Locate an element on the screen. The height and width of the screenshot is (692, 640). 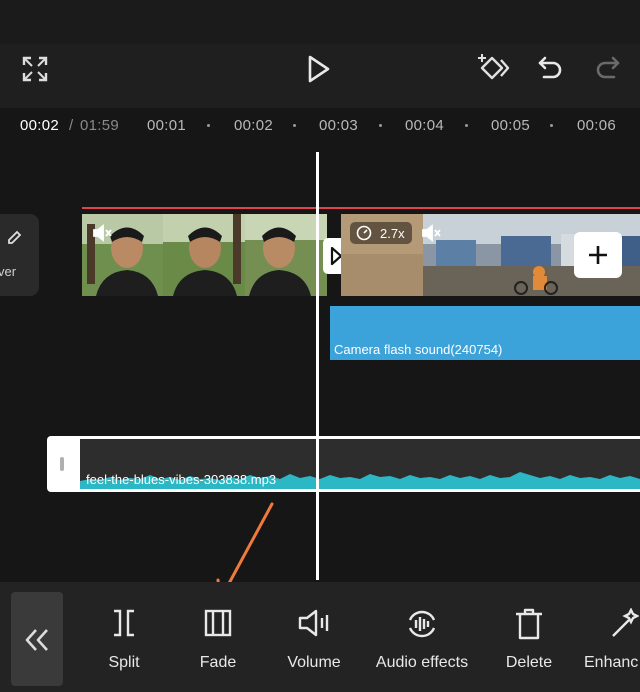
edit-icon is located at coordinates (14, 240).